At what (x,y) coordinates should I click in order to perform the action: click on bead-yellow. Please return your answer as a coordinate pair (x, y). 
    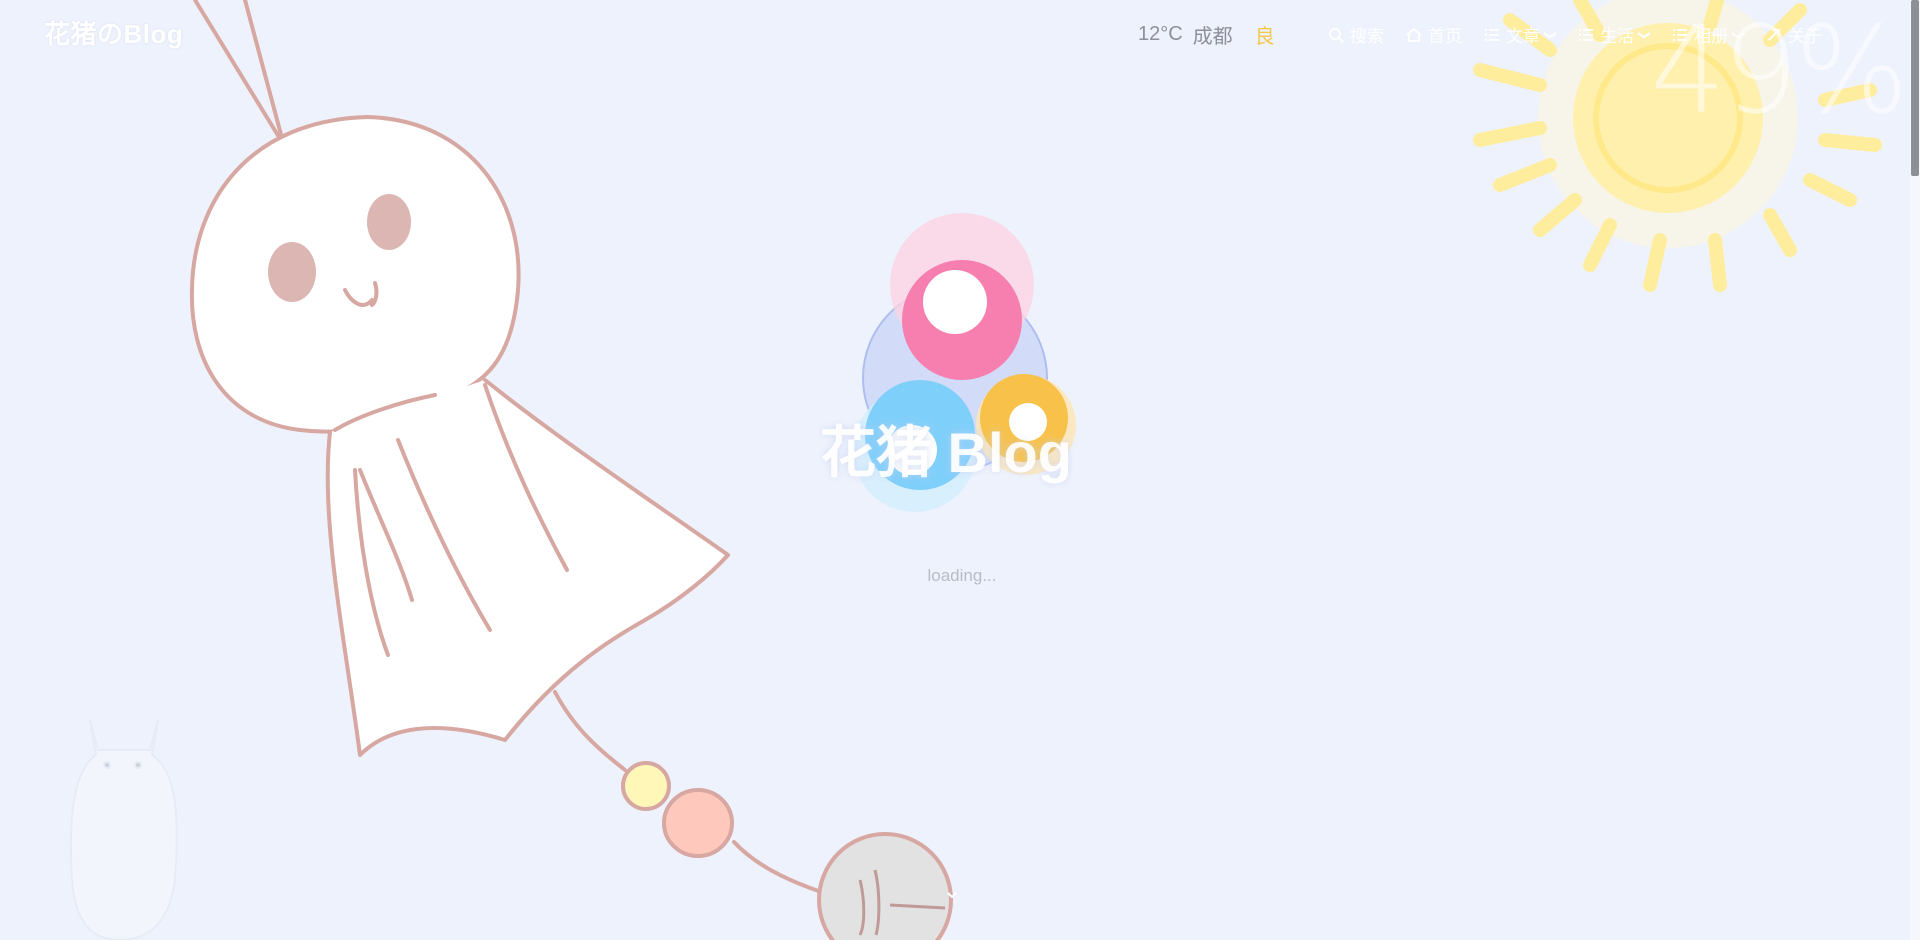
    Looking at the image, I should click on (646, 786).